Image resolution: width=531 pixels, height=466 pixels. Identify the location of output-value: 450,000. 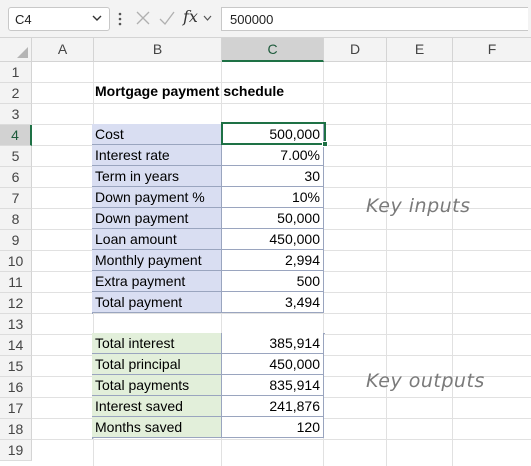
(273, 364).